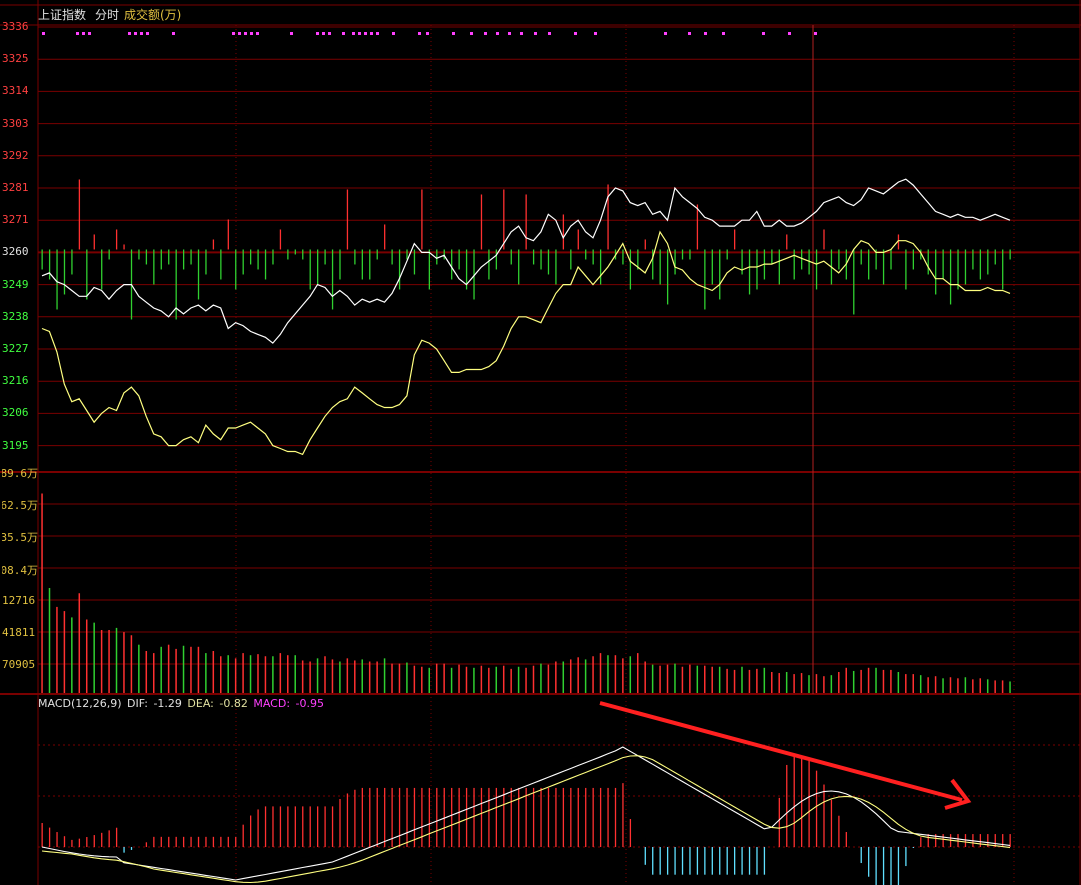  Describe the element at coordinates (19, 632) in the screenshot. I see `volume-tick-label: 41811` at that location.